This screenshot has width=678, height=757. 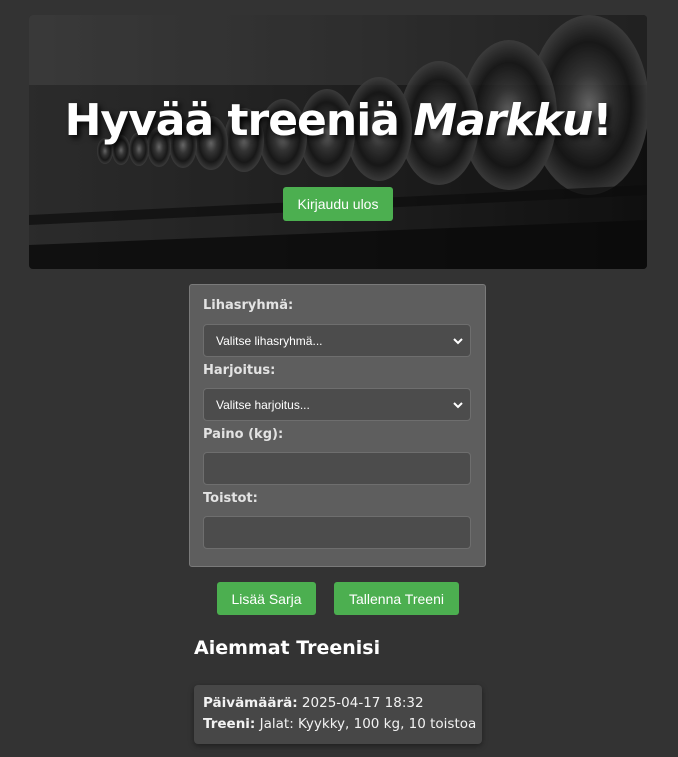 I want to click on date-value: 2025-04-17 18:32, so click(x=360, y=703).